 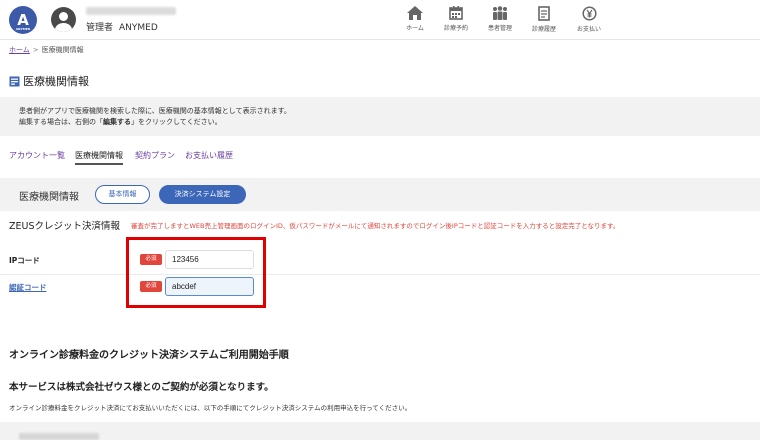 I want to click on page-title: 医療機関情報, so click(x=49, y=81).